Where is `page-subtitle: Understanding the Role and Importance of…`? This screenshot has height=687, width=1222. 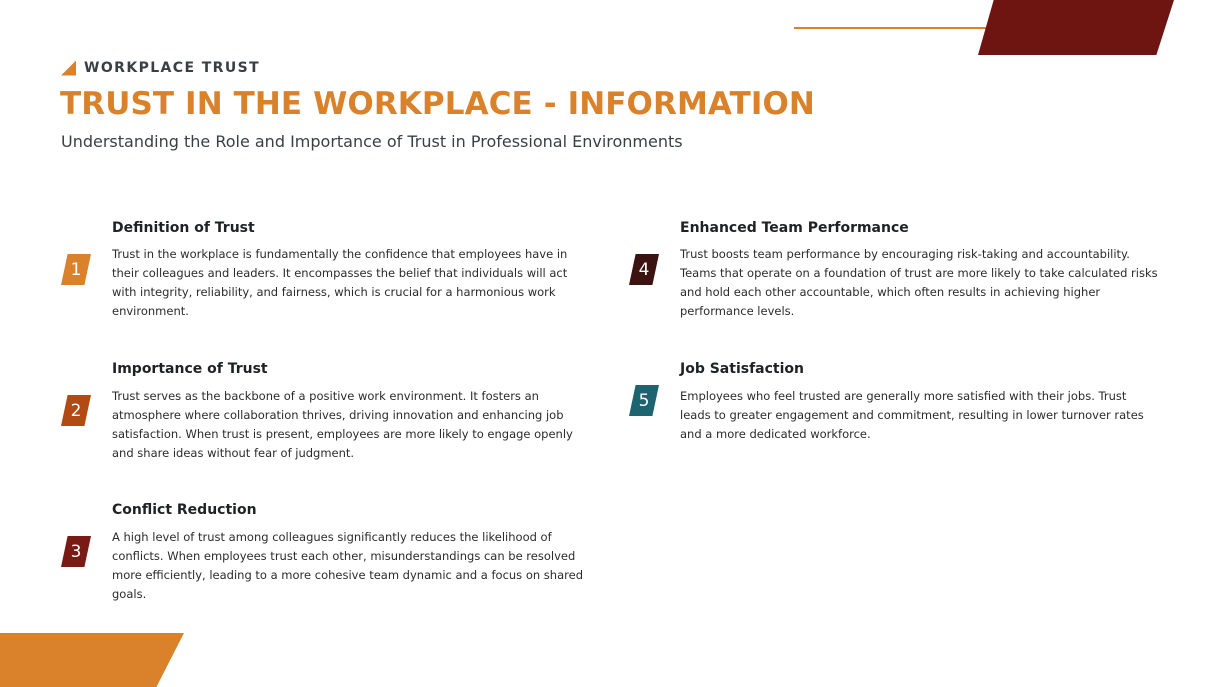 page-subtitle: Understanding the Role and Importance of… is located at coordinates (372, 141).